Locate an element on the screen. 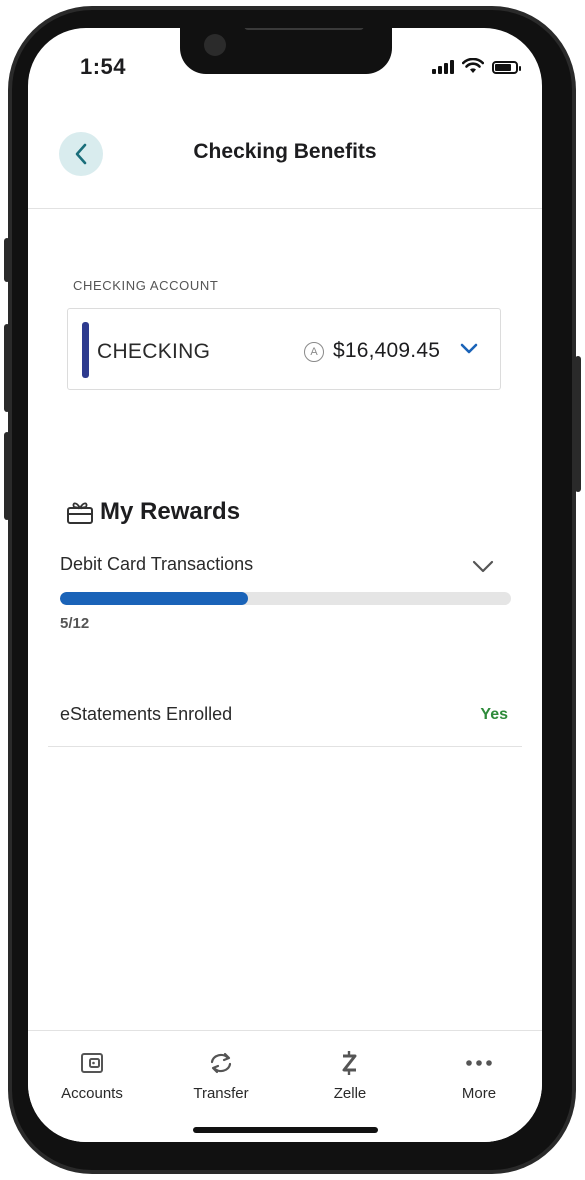 Image resolution: width=585 pixels, height=1180 pixels. account-color-bar is located at coordinates (85, 350).